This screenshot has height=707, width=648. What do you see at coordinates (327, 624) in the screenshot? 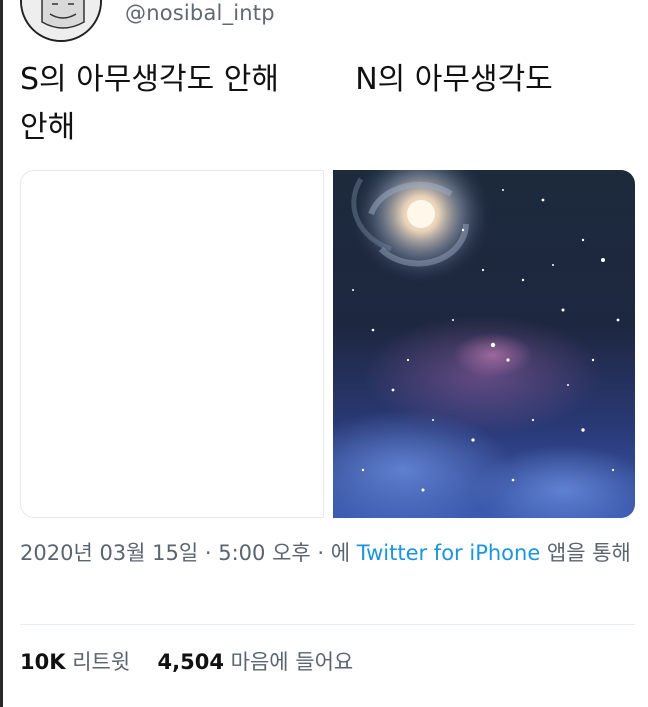
I see `divider` at bounding box center [327, 624].